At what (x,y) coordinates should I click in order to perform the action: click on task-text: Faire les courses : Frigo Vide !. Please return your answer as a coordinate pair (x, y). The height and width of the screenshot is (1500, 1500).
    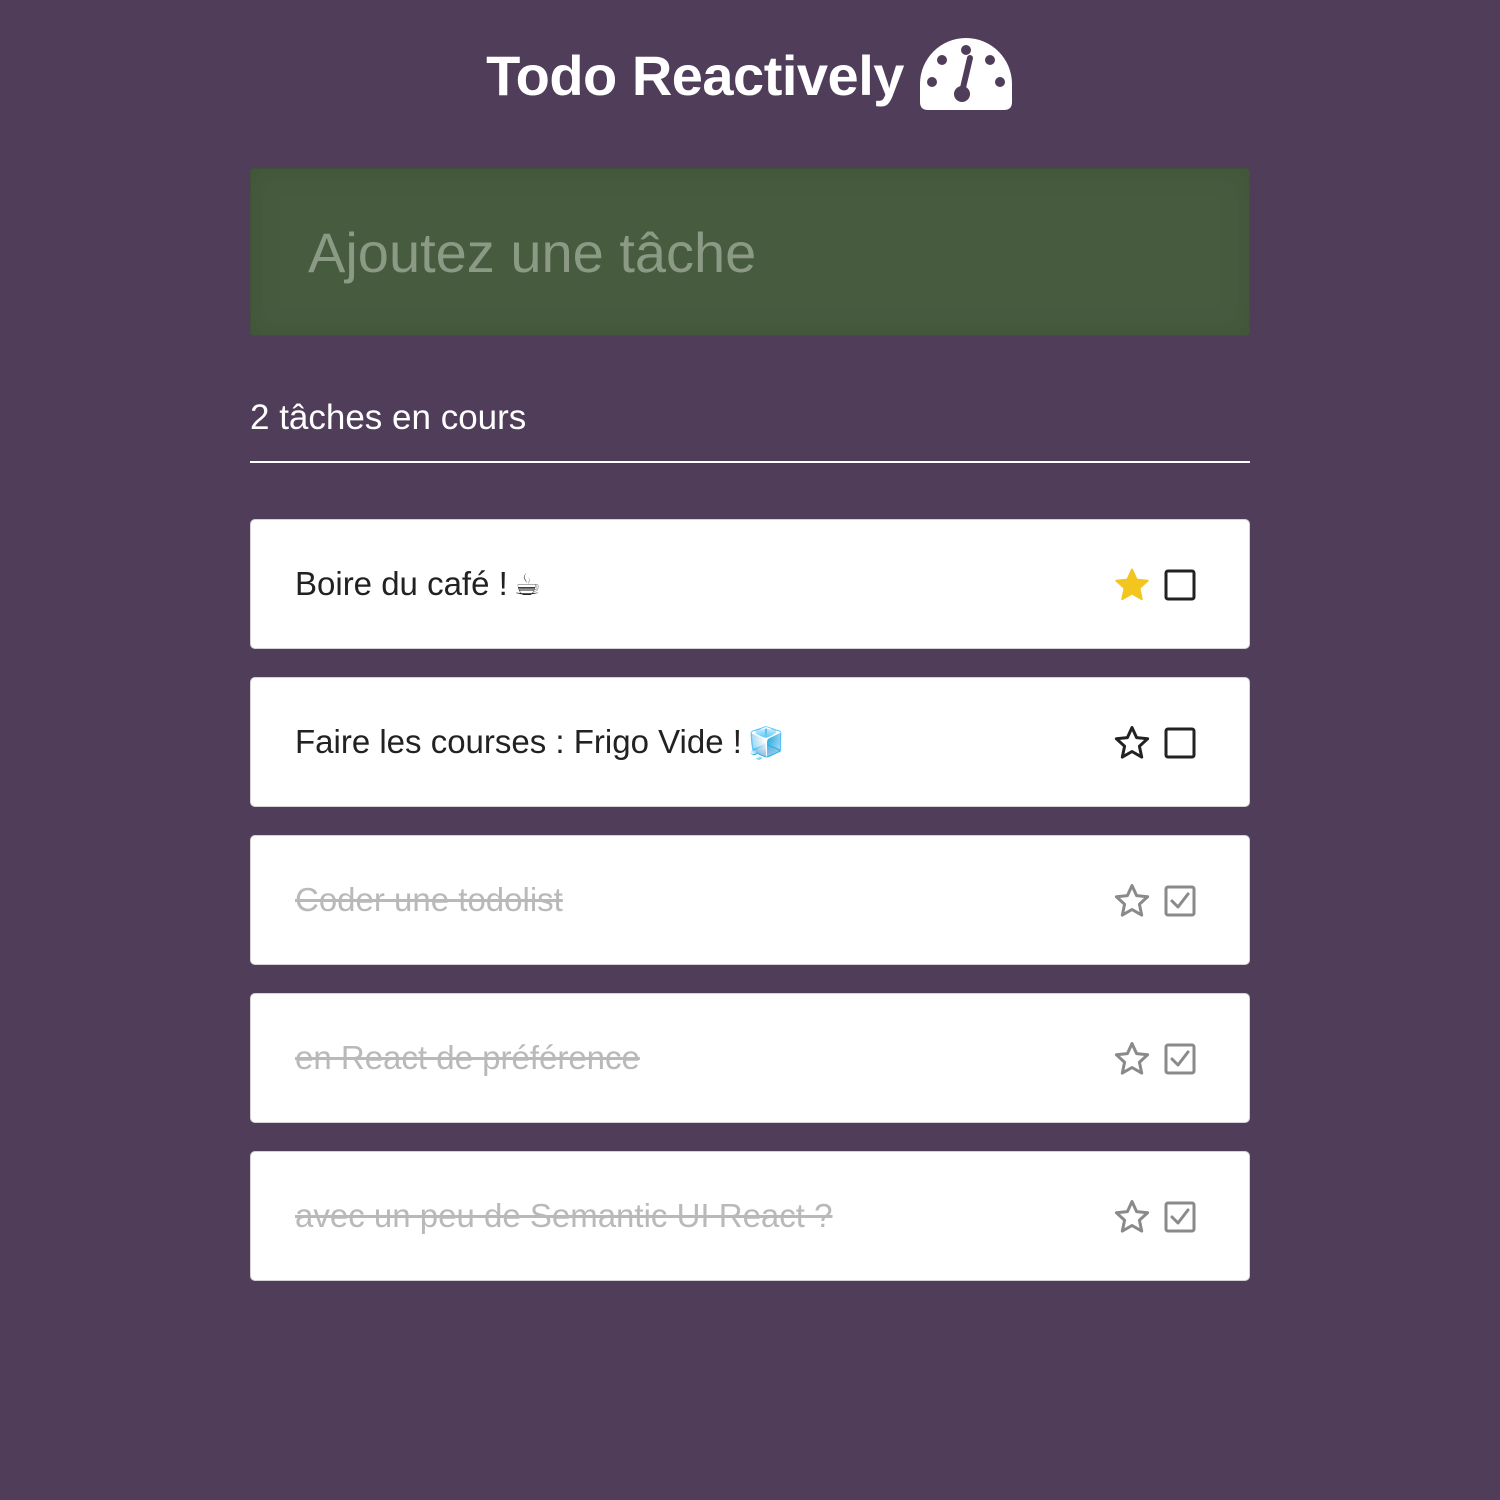
    Looking at the image, I should click on (518, 741).